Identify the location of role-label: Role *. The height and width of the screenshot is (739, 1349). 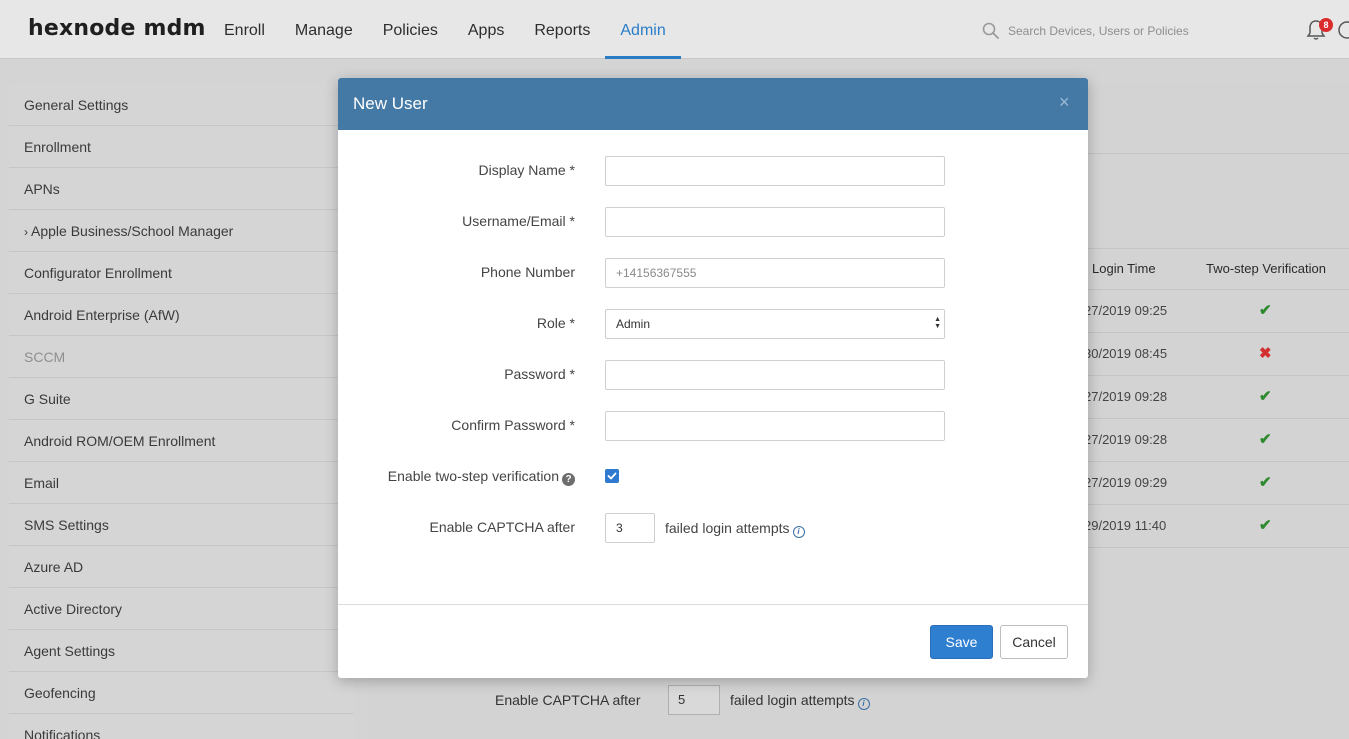
(555, 323).